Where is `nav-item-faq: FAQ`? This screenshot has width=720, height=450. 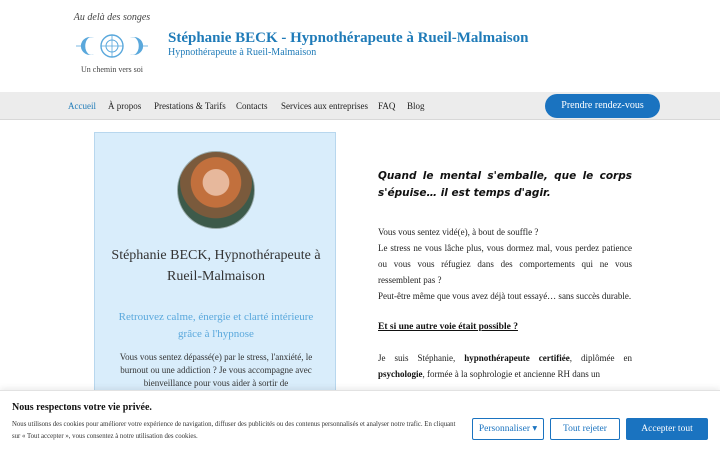 nav-item-faq: FAQ is located at coordinates (386, 106).